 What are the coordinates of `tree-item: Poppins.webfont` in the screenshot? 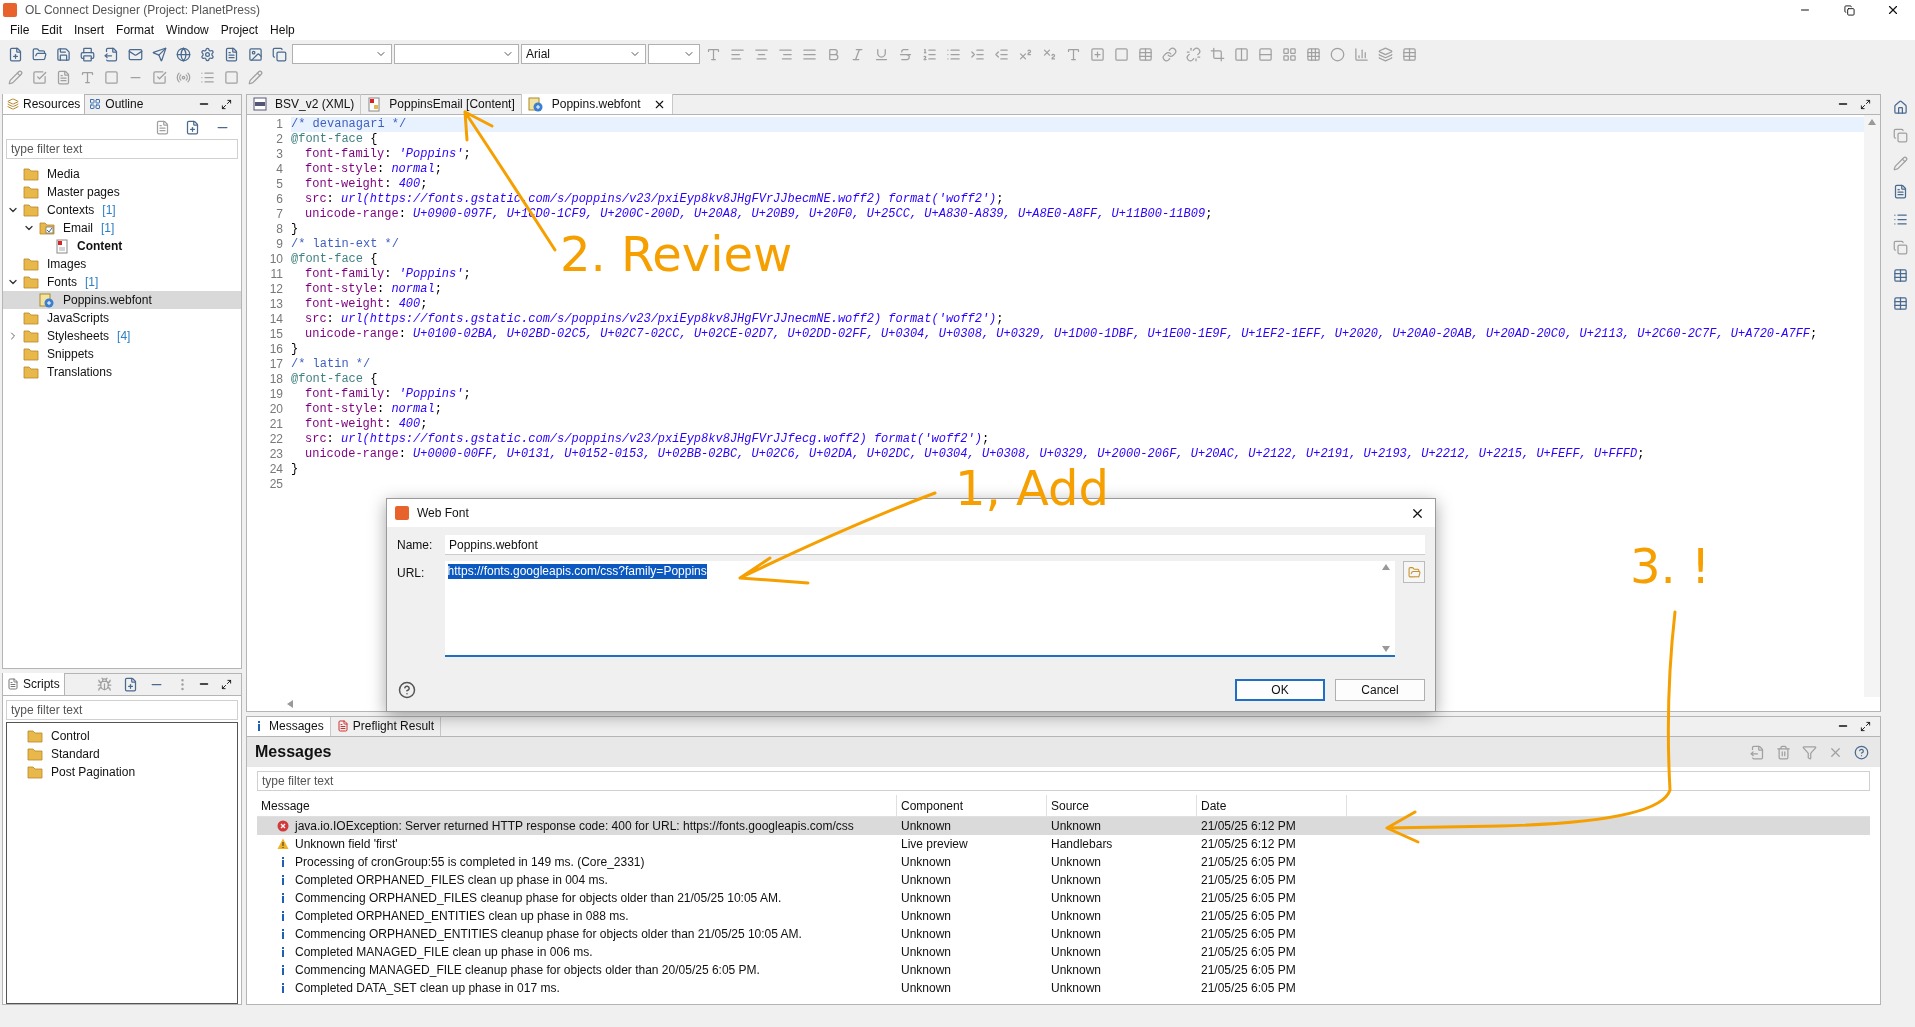 It's located at (122, 300).